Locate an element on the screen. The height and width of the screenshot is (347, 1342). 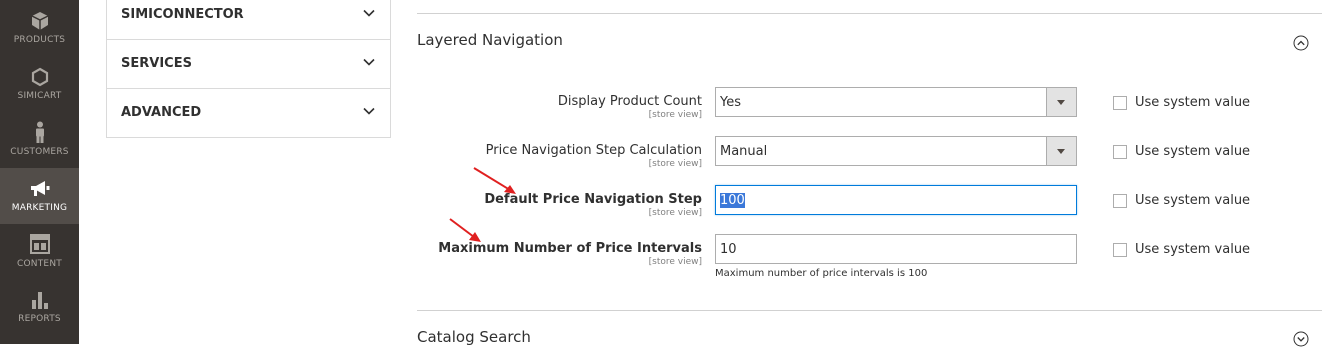
person-icon is located at coordinates (39, 132).